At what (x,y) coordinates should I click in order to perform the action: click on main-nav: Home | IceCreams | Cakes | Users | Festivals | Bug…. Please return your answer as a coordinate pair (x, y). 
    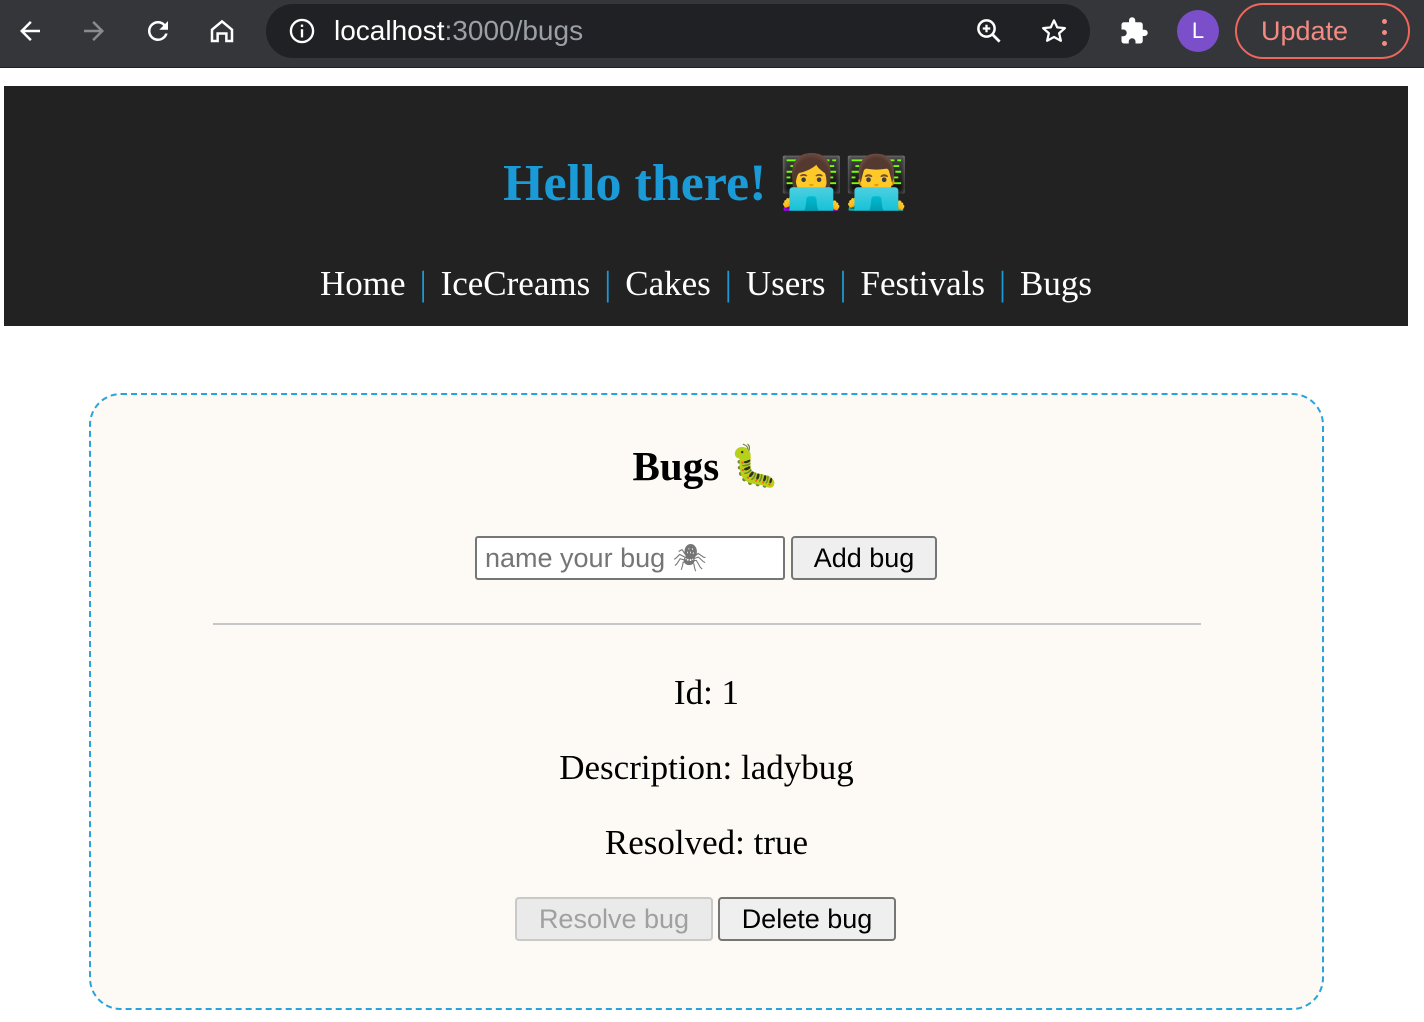
    Looking at the image, I should click on (706, 284).